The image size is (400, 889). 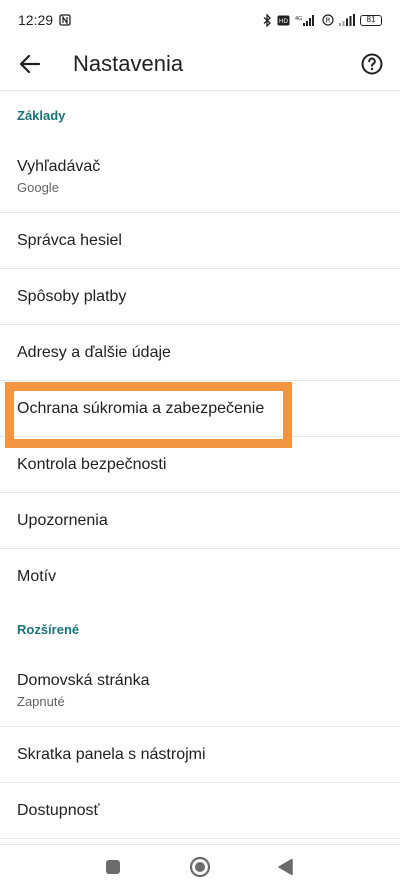 I want to click on settings-item-privacy-security: Ochrana súkromia a zabezpečenie, so click(x=200, y=409).